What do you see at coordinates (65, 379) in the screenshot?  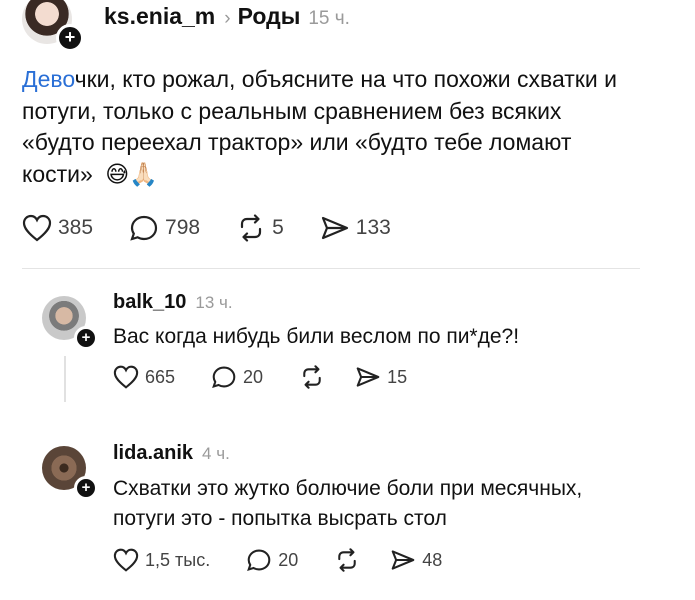 I see `thread-line` at bounding box center [65, 379].